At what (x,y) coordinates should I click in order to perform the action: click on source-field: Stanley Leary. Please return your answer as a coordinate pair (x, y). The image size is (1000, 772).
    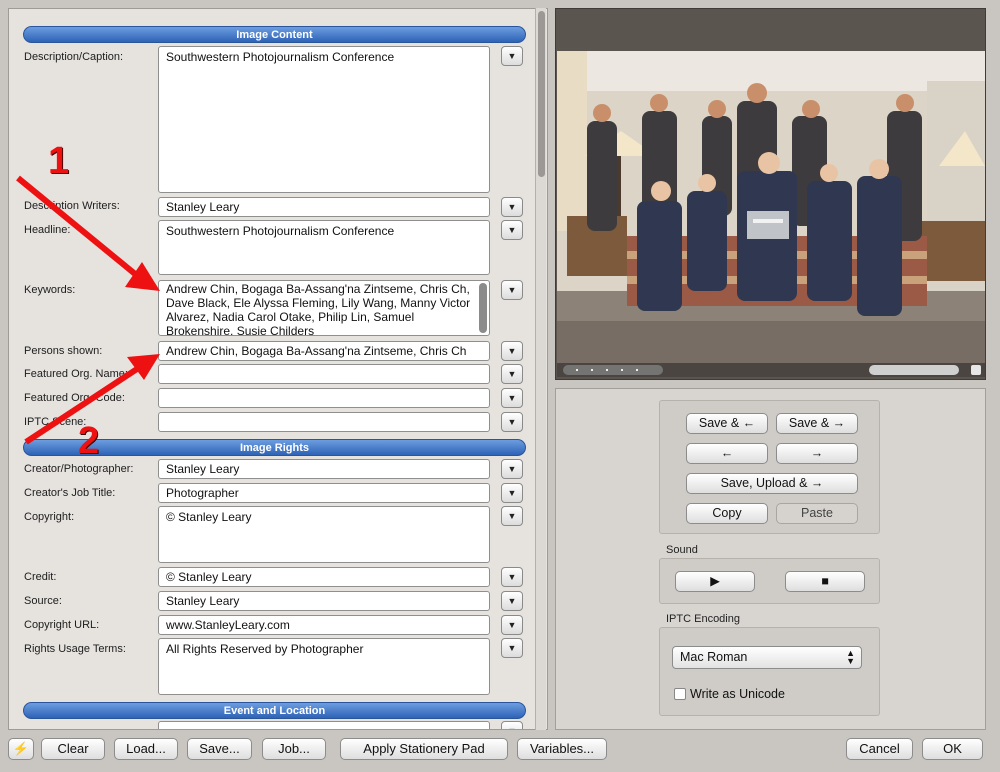
    Looking at the image, I should click on (324, 601).